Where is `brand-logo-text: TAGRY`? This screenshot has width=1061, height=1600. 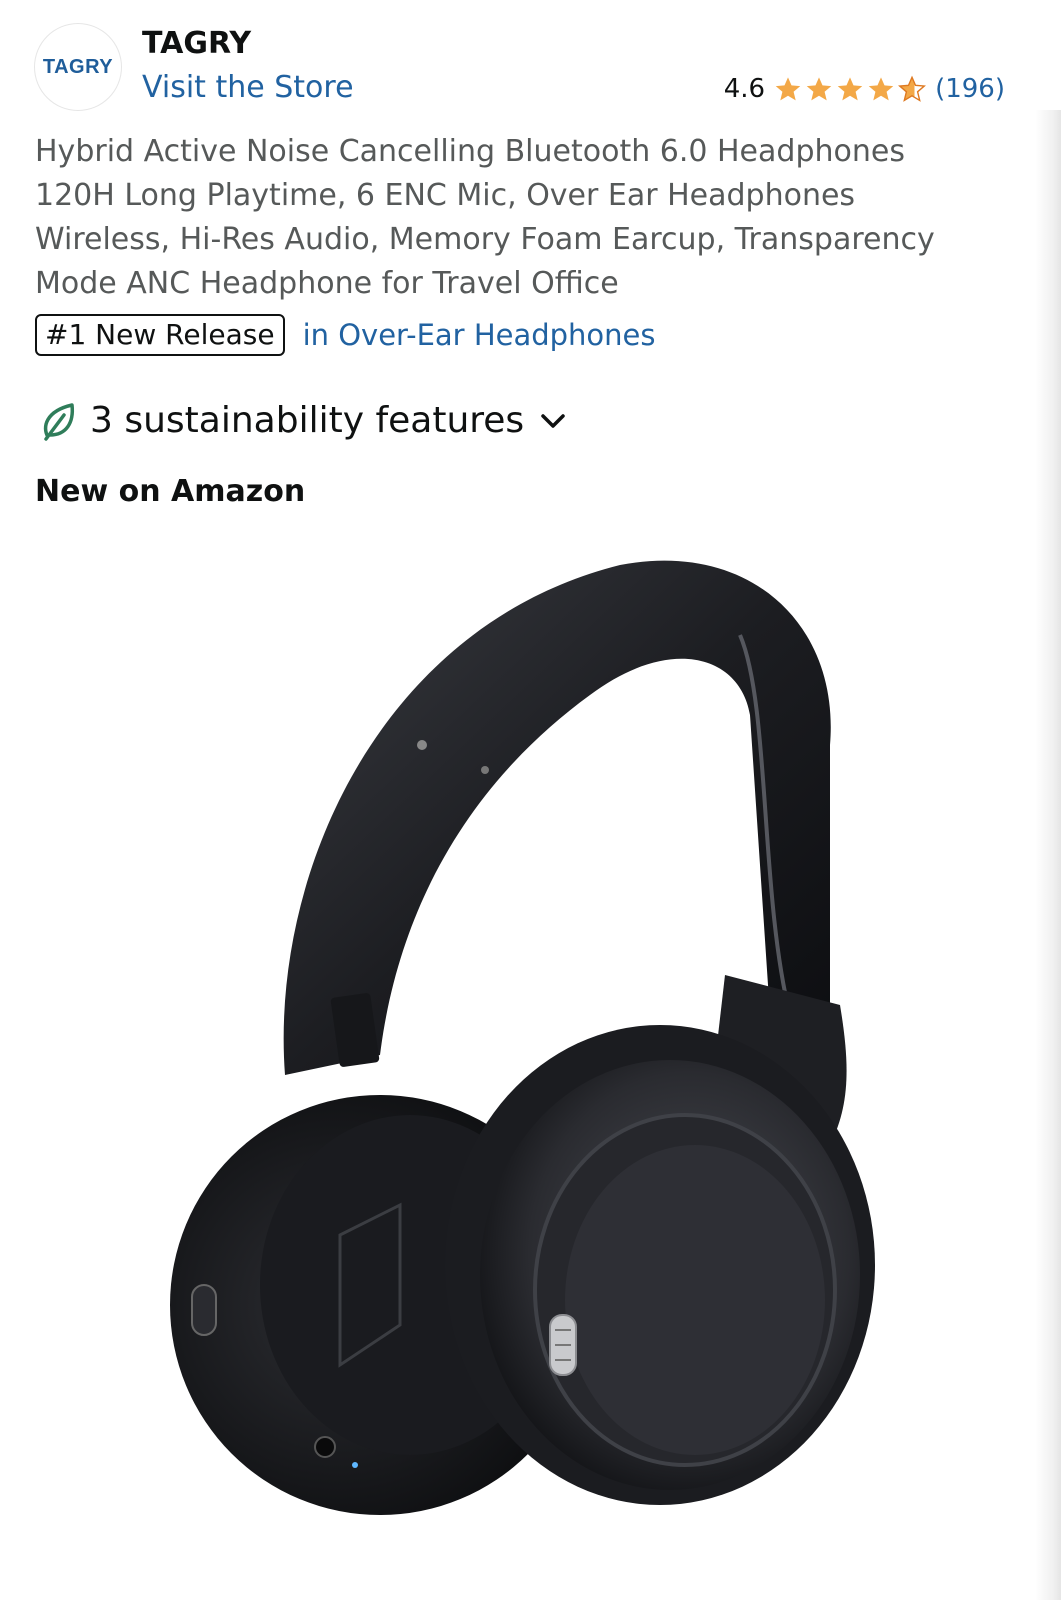
brand-logo-text: TAGRY is located at coordinates (78, 66).